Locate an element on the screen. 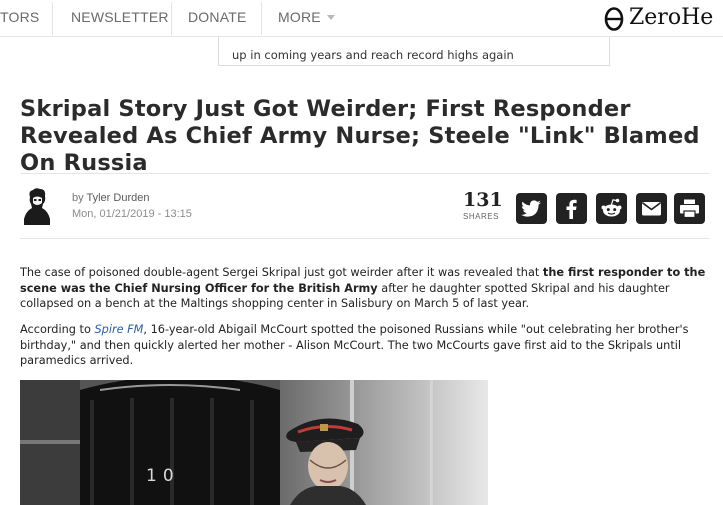 This screenshot has height=505, width=723. theta-logo-icon is located at coordinates (614, 19).